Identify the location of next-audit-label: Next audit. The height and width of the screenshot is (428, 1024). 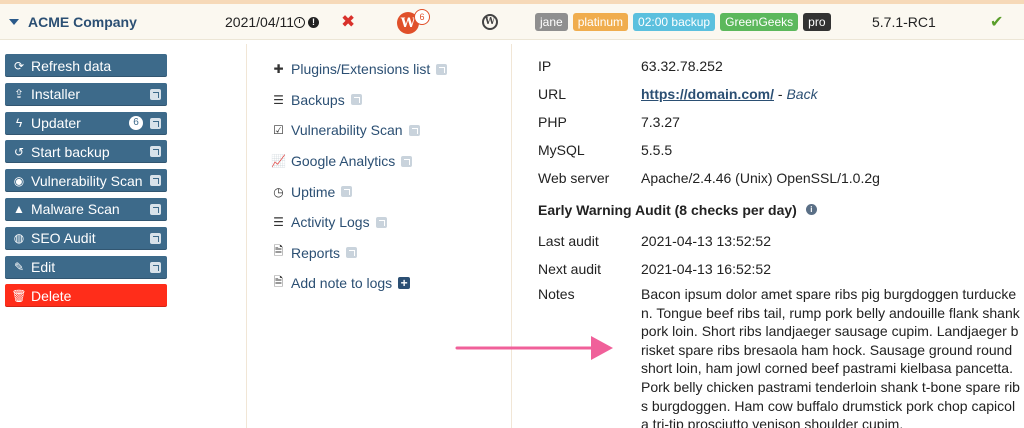
(570, 269).